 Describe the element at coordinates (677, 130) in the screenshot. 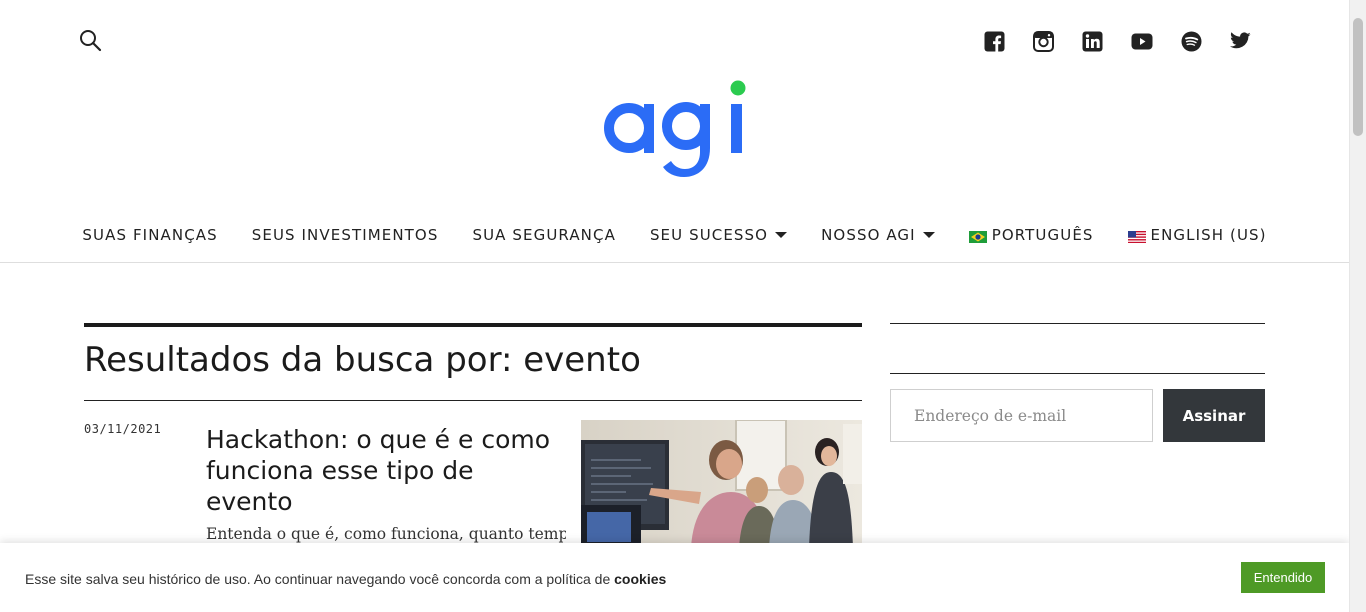

I see `agi-logo` at that location.